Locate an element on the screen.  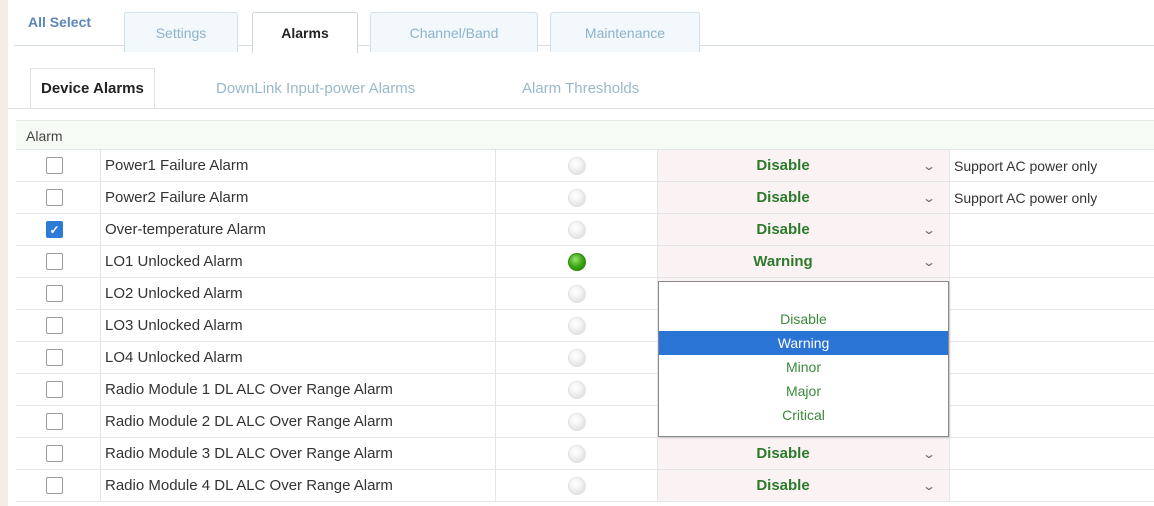
dropdown-option-major: Major is located at coordinates (803, 391).